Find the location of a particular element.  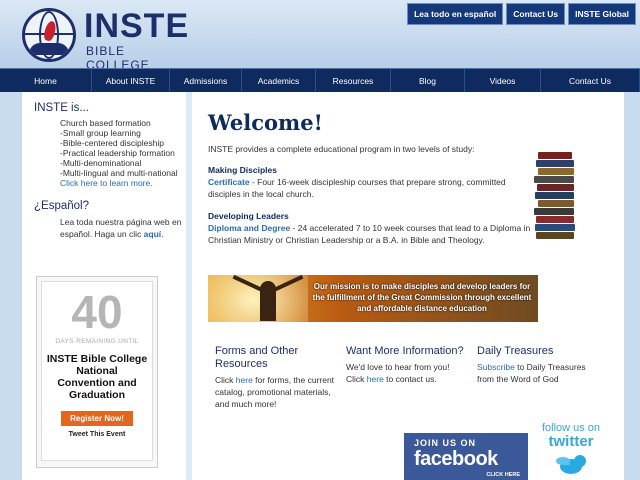

twitter-wordmark: twitter is located at coordinates (571, 441).